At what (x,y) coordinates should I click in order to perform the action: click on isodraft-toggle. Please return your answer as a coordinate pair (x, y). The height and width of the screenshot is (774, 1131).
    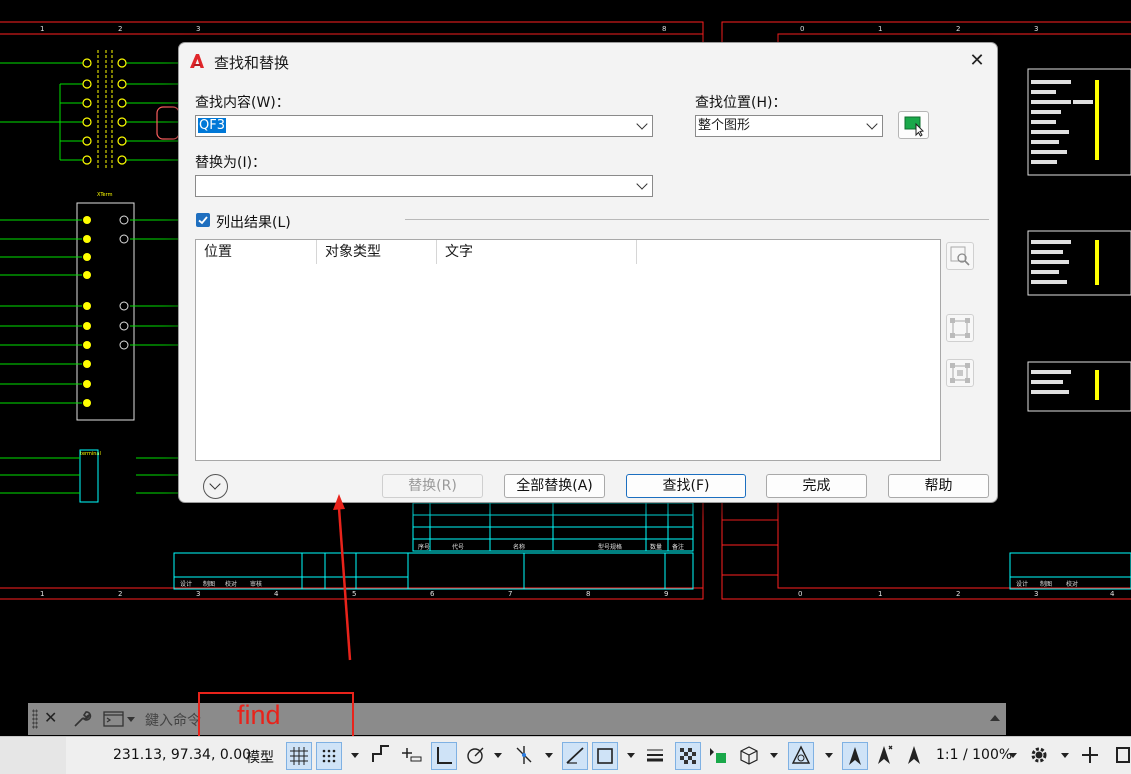
    Looking at the image, I should click on (525, 756).